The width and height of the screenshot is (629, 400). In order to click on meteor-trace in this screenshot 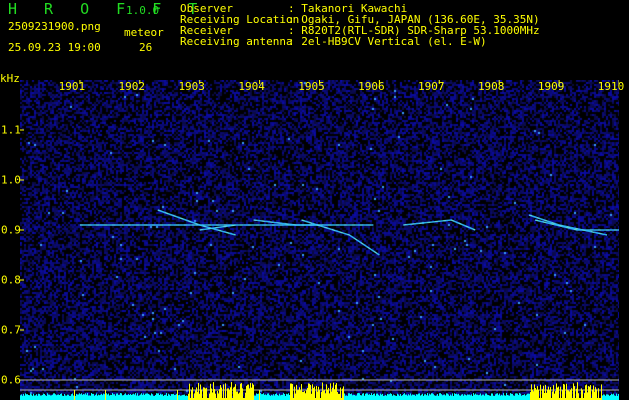, I will do `click(196, 222)`.